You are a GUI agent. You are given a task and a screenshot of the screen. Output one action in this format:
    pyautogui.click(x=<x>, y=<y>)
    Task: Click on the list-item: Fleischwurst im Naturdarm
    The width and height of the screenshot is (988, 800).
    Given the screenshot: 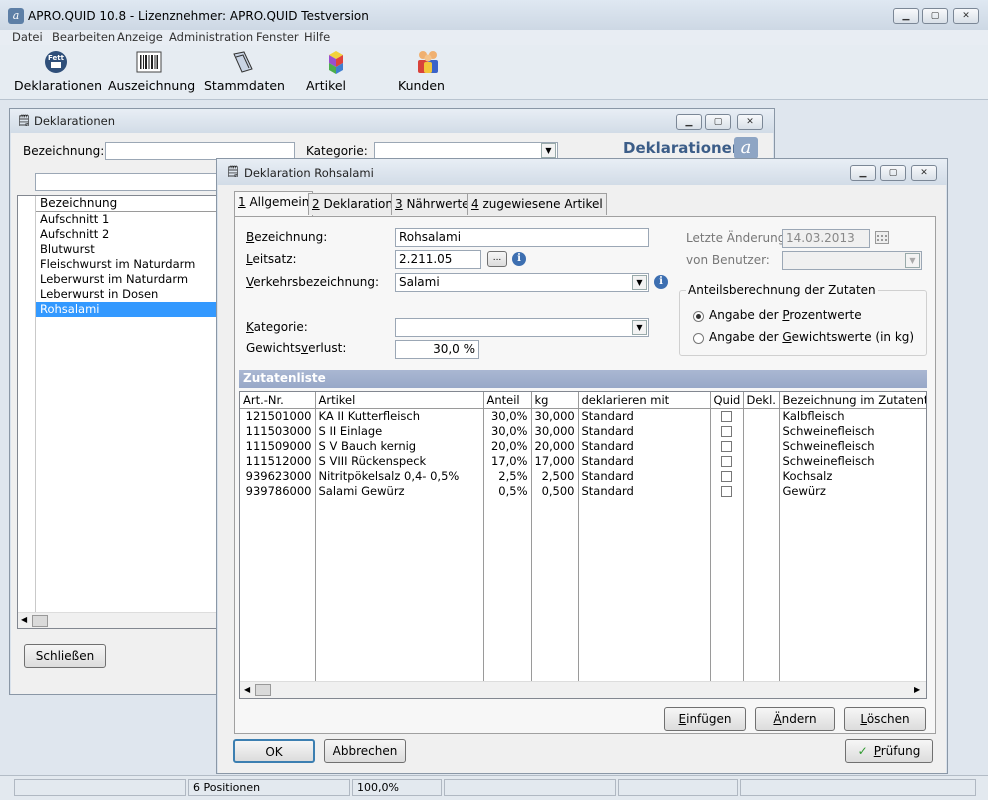 What is the action you would take?
    pyautogui.click(x=127, y=264)
    